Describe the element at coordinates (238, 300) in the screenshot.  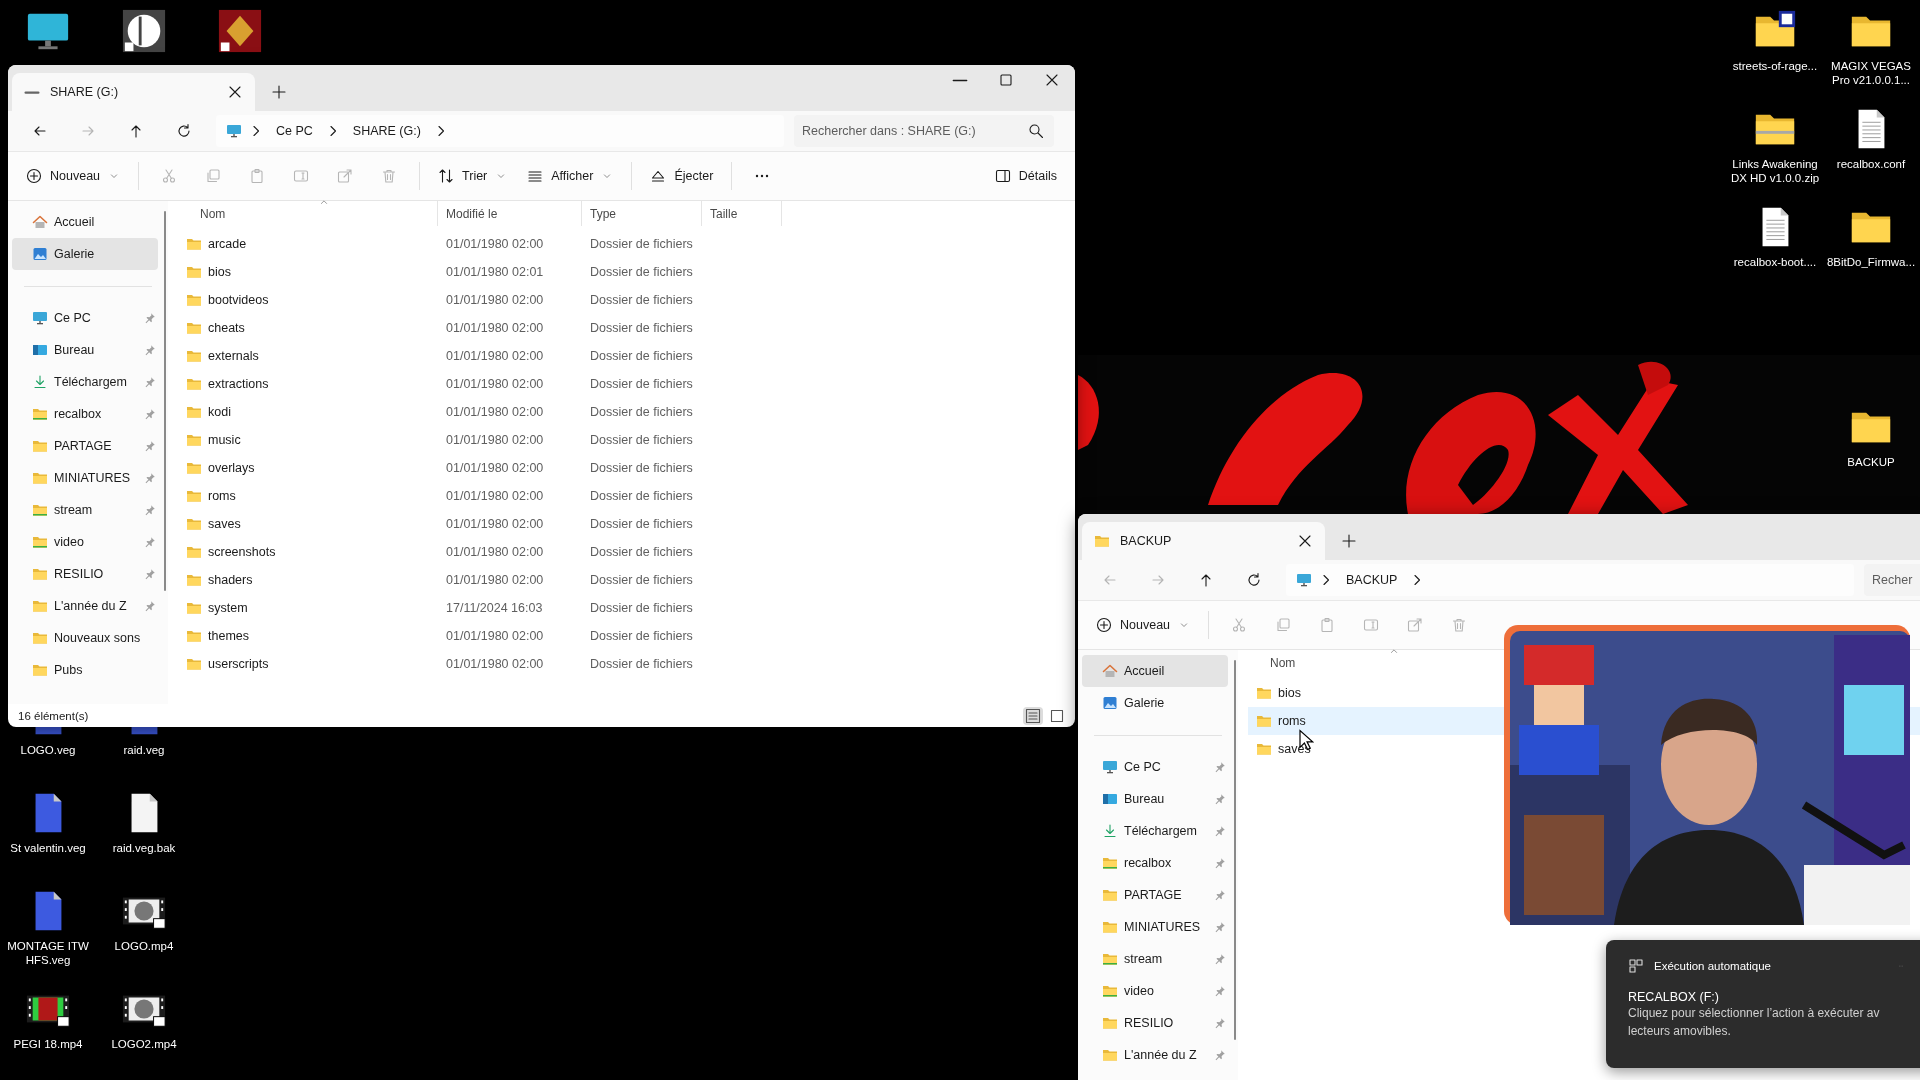
I see `file-name: bootvideos` at that location.